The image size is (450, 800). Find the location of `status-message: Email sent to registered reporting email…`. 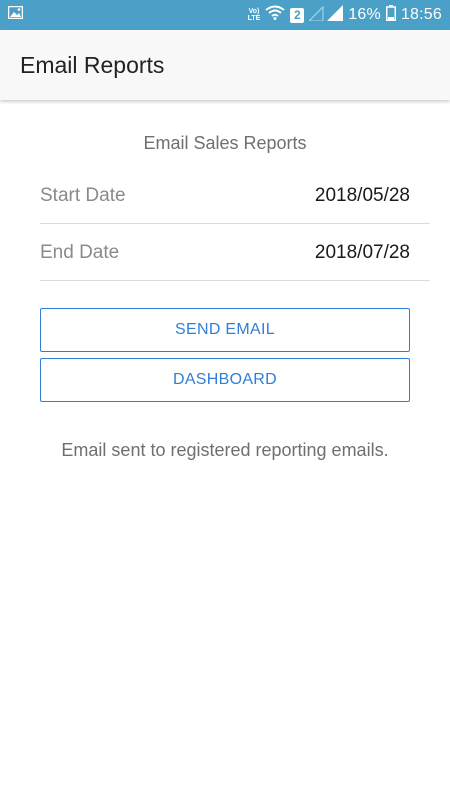

status-message: Email sent to registered reporting email… is located at coordinates (225, 450).